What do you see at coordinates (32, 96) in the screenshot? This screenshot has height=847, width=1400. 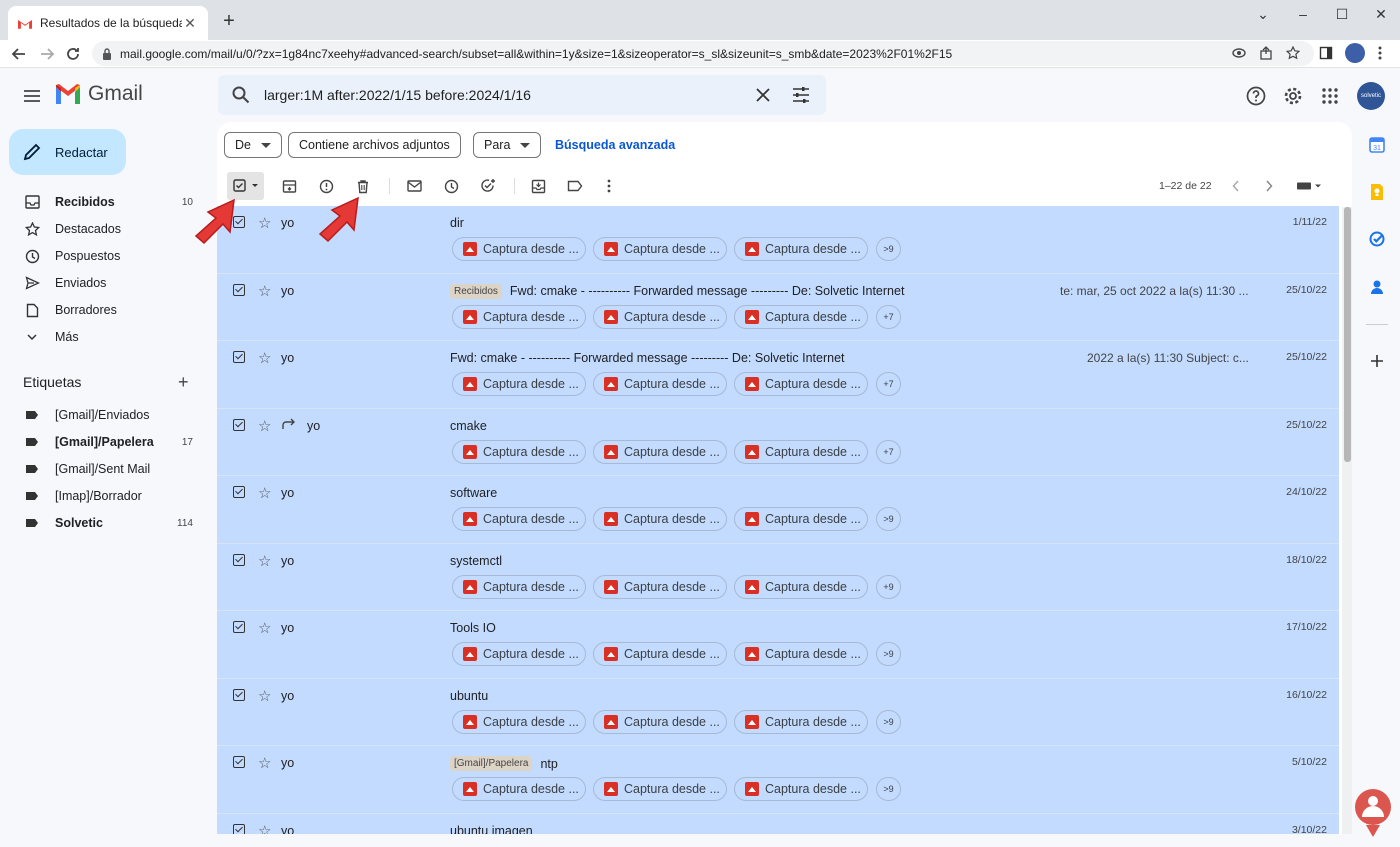 I see `main-menu-button` at bounding box center [32, 96].